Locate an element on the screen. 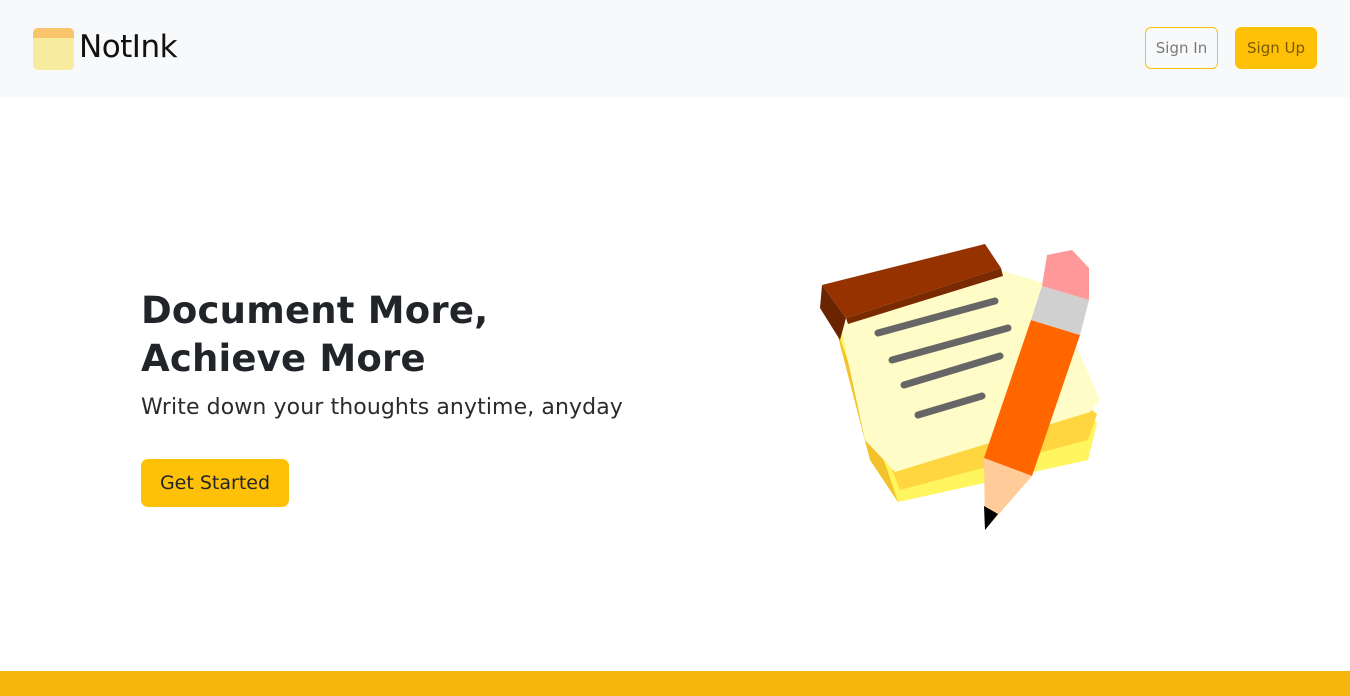  hero-title: Document More, Achieve More is located at coordinates (314, 335).